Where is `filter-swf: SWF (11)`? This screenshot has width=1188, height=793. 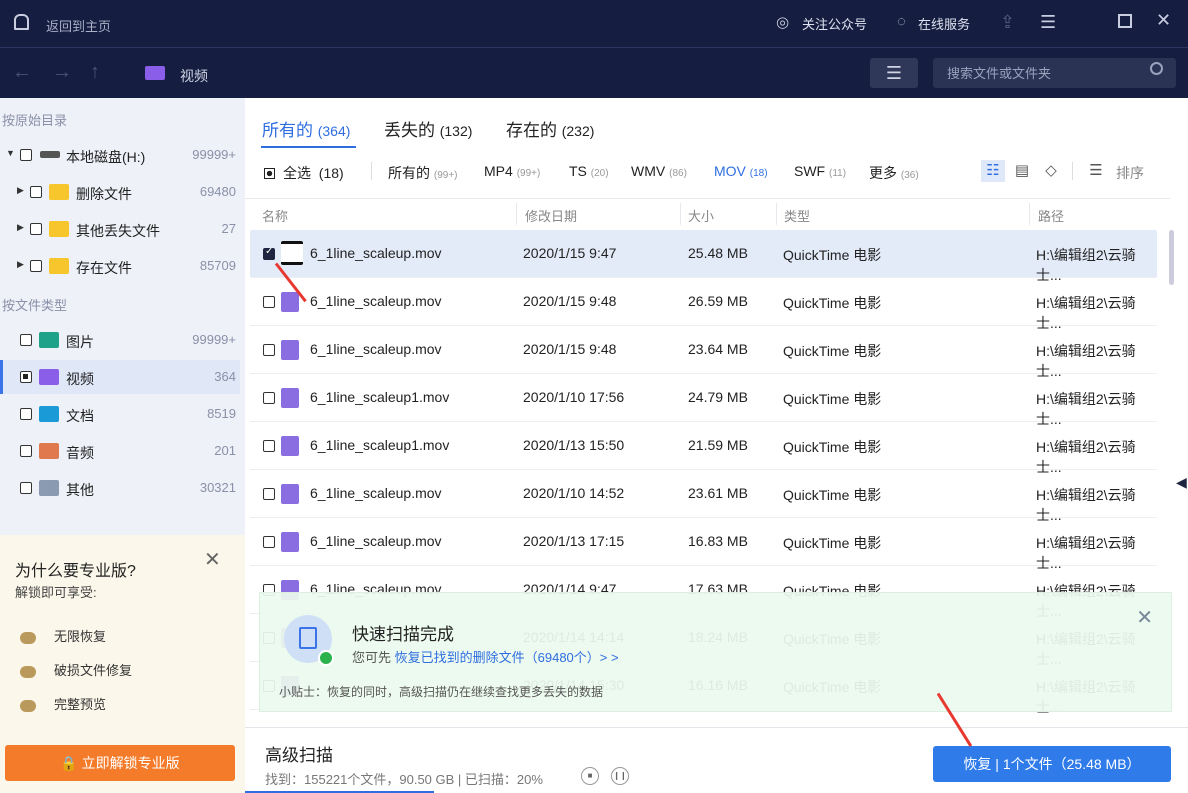 filter-swf: SWF (11) is located at coordinates (820, 171).